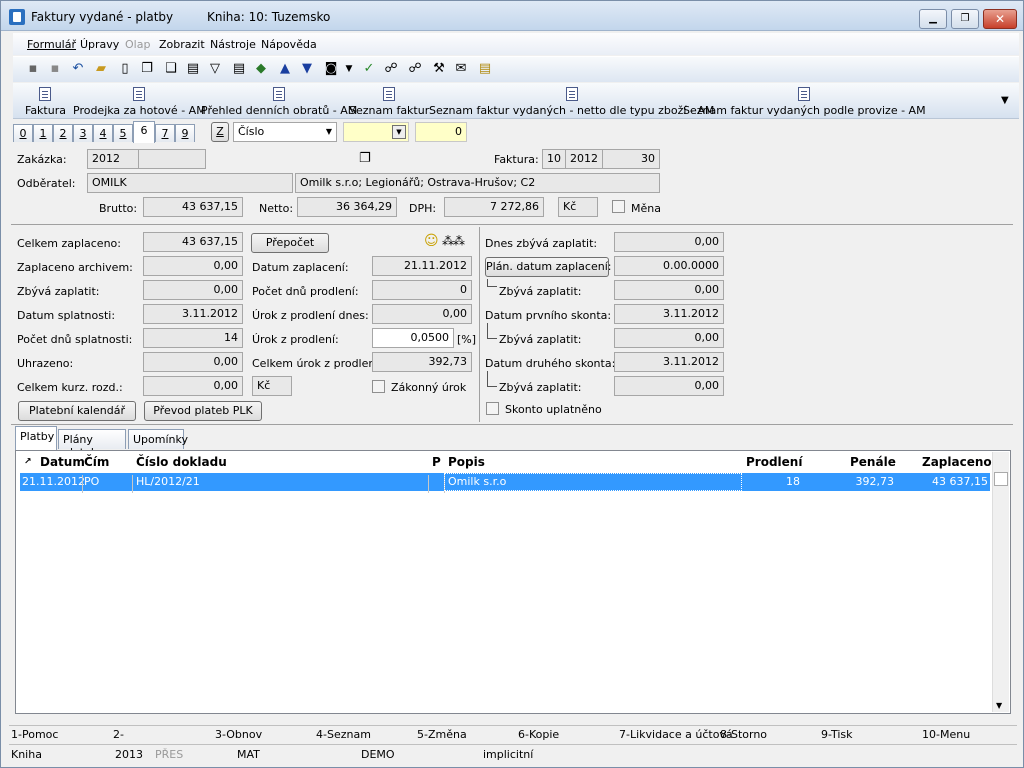 This screenshot has width=1024, height=768. Describe the element at coordinates (185, 133) in the screenshot. I see `tab-9: 9` at that location.